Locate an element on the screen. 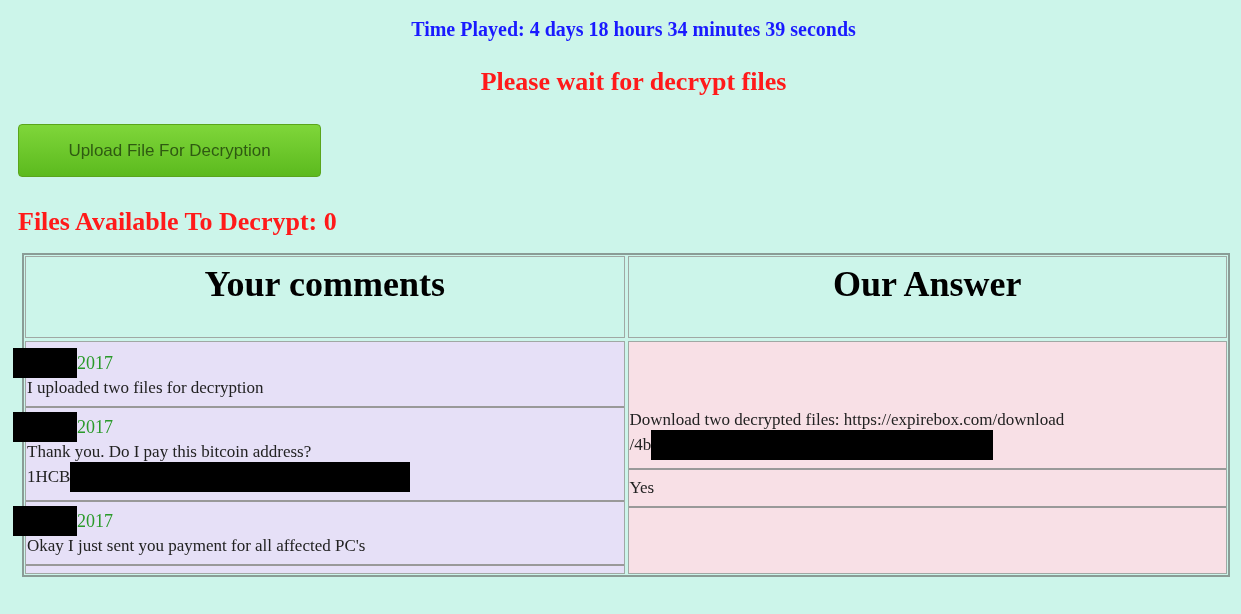  column-header: Our Answer is located at coordinates (927, 284).